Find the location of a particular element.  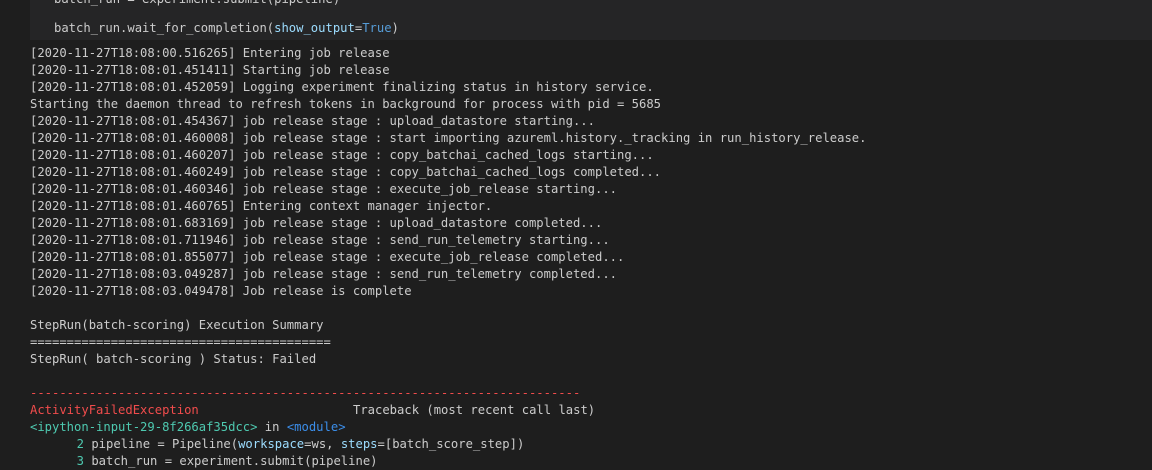

module-ref: <module> is located at coordinates (316, 427).